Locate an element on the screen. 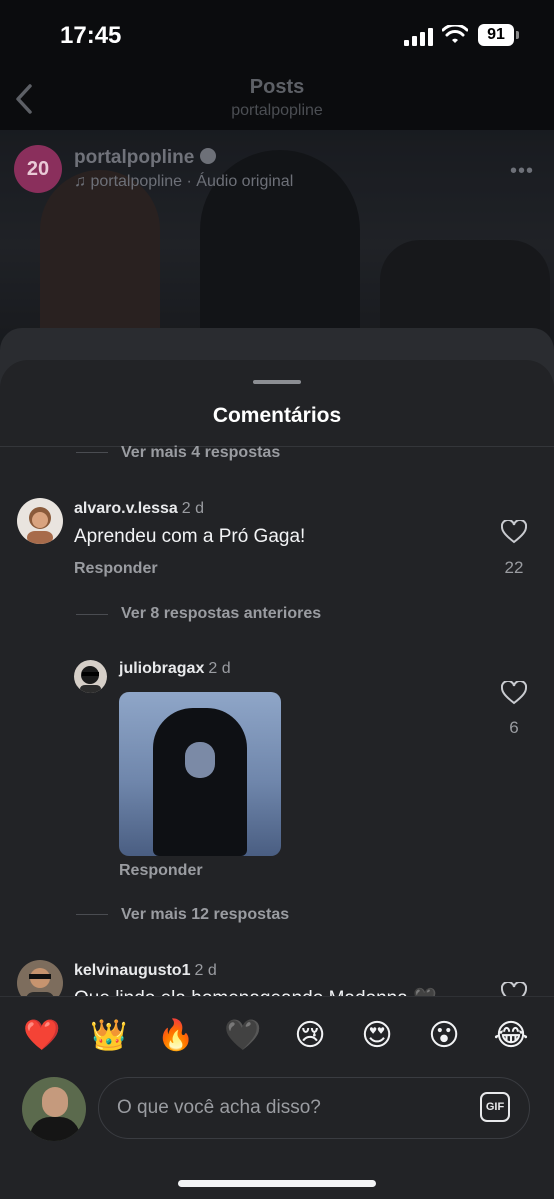  page-subtitle: portalpopline is located at coordinates (277, 110).